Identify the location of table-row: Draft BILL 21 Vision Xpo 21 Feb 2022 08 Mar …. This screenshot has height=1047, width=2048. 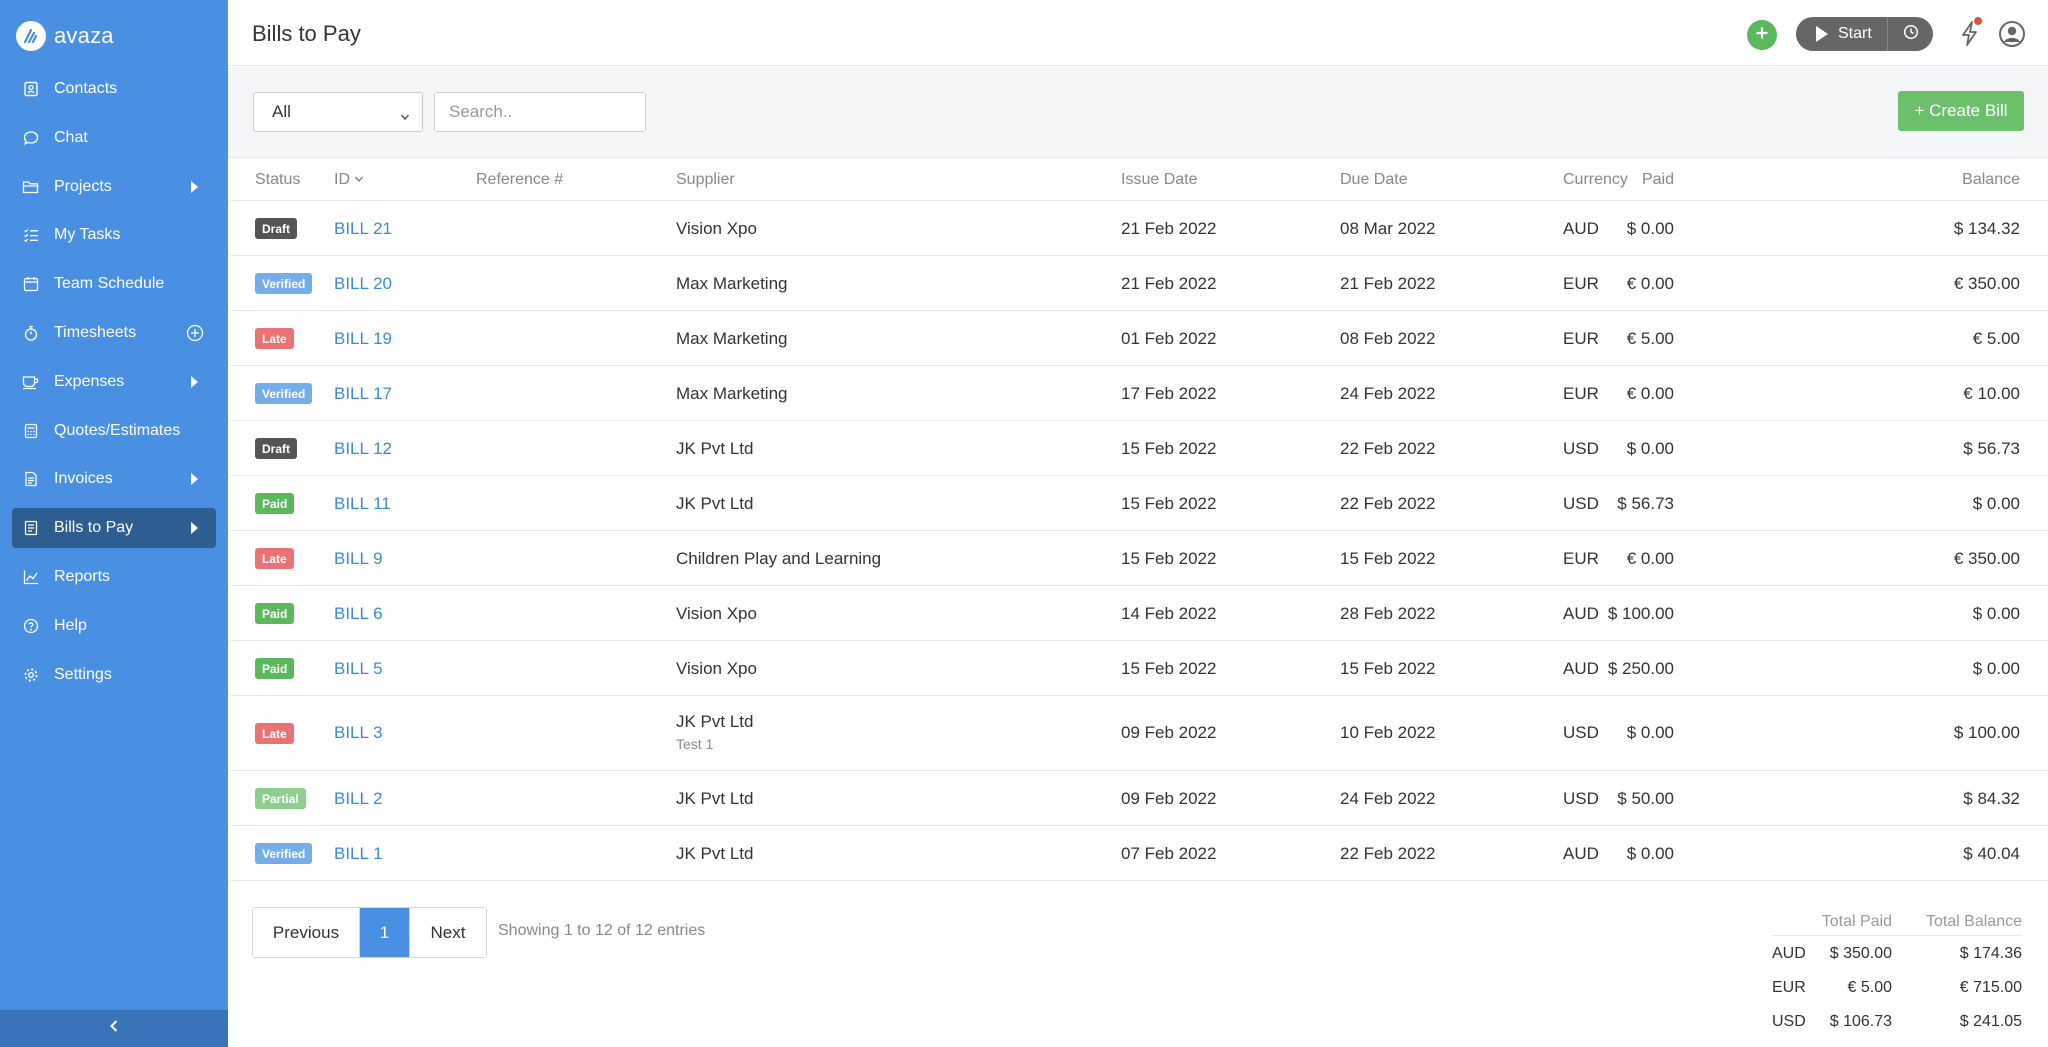
(1139, 228).